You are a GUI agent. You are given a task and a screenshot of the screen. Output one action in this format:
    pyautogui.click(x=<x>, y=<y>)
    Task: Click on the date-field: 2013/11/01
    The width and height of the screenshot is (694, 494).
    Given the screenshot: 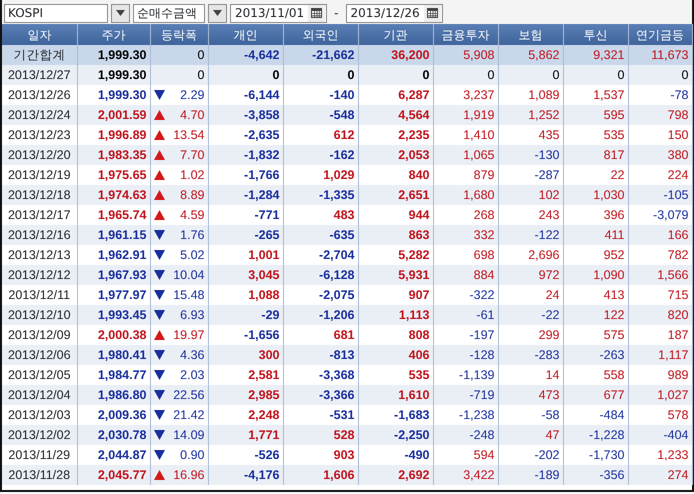 What is the action you would take?
    pyautogui.click(x=279, y=13)
    